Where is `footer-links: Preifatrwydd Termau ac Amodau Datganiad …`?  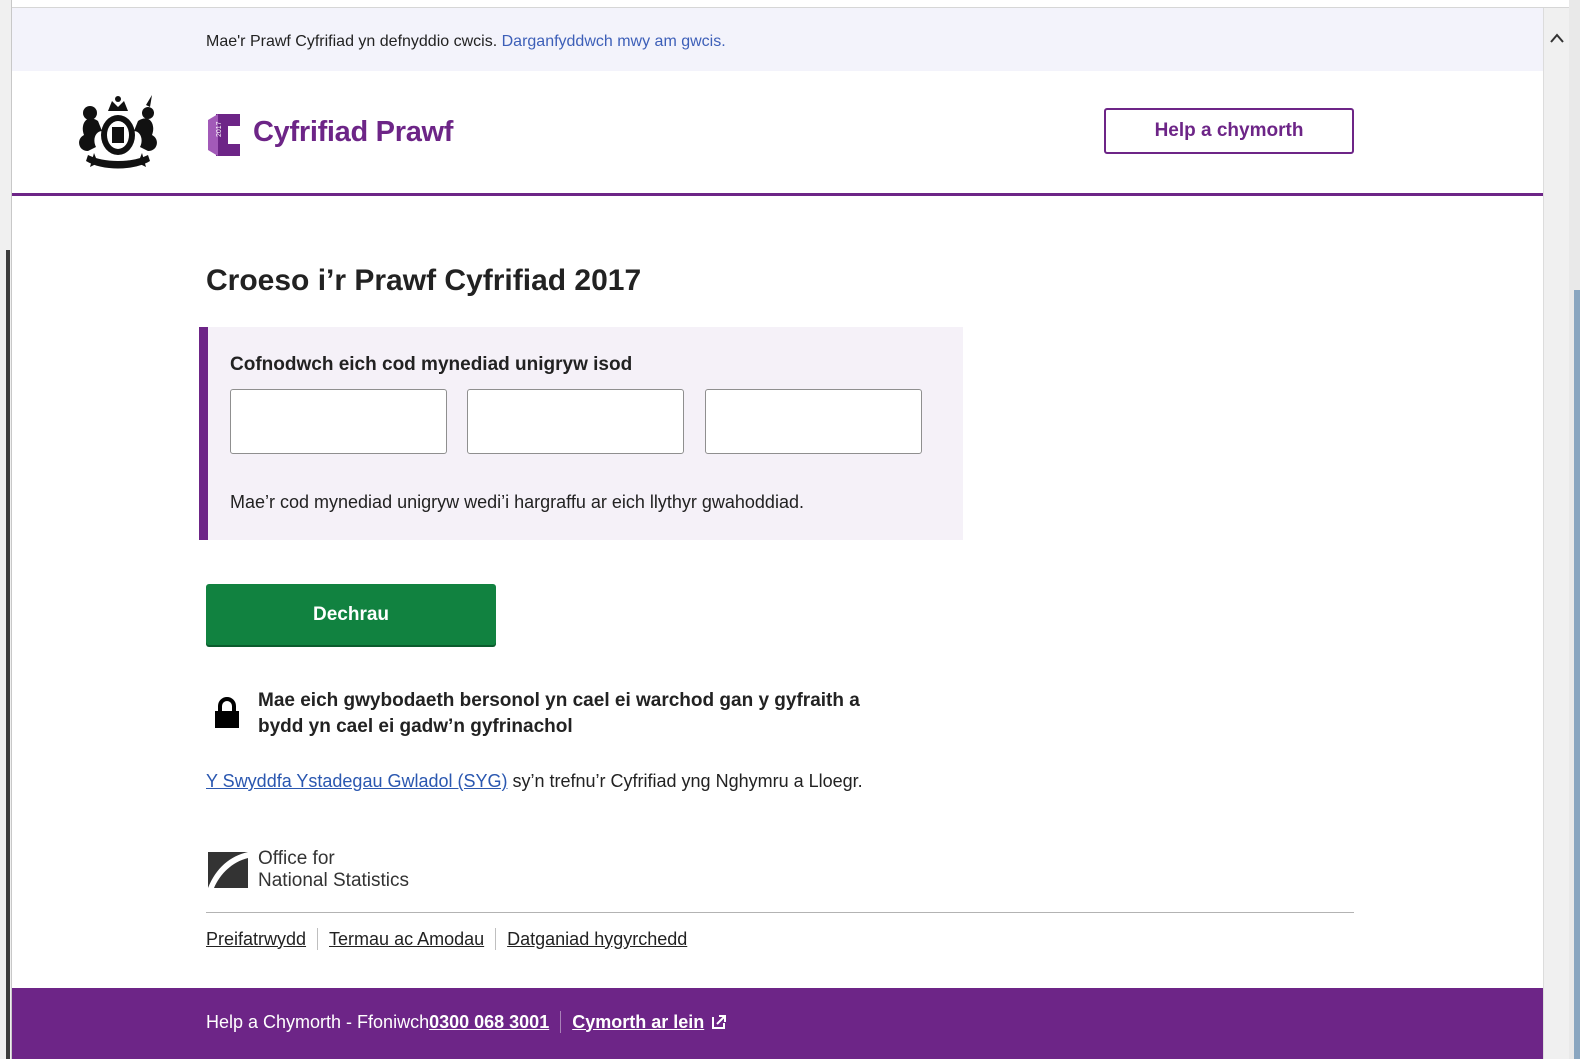 footer-links: Preifatrwydd Termau ac Amodau Datganiad … is located at coordinates (446, 939).